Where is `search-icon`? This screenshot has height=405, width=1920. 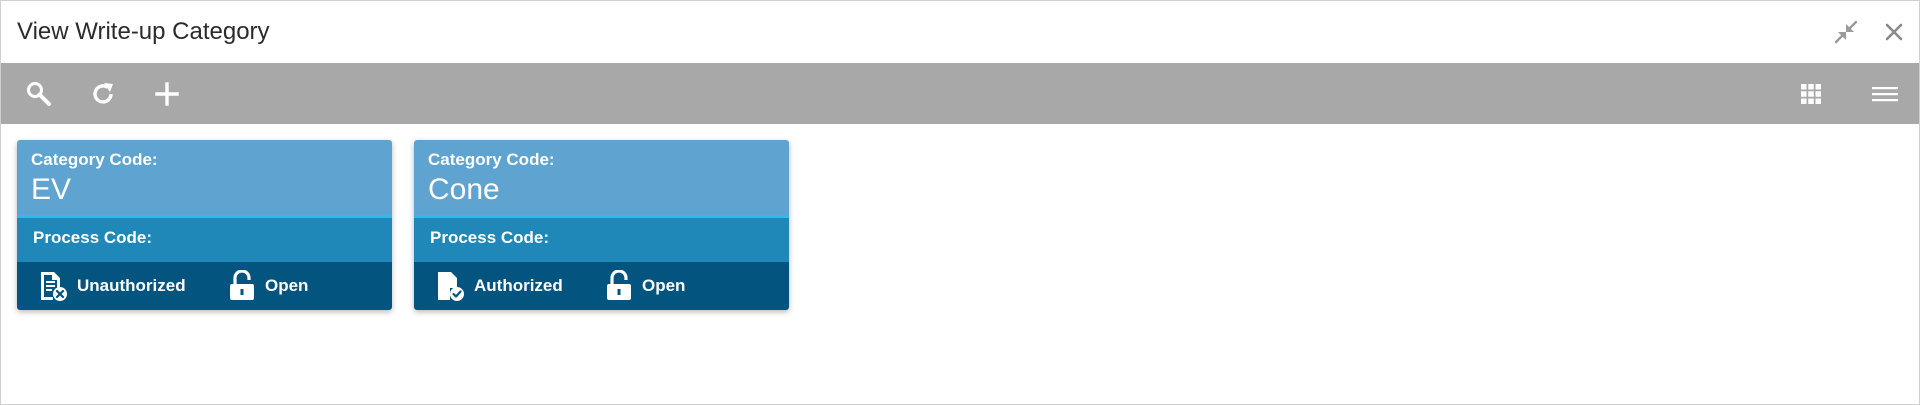
search-icon is located at coordinates (39, 94).